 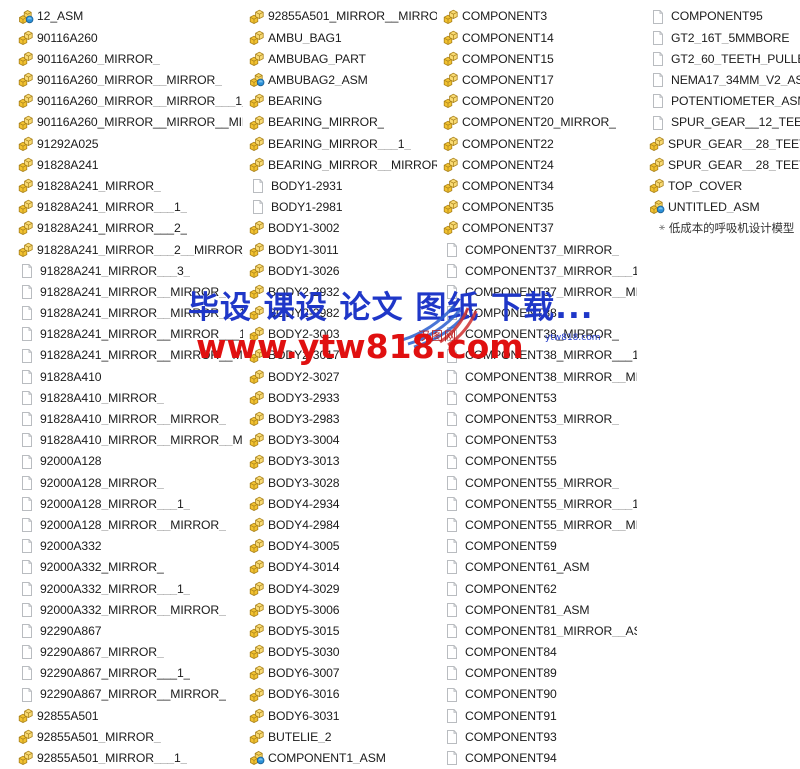 What do you see at coordinates (343, 313) in the screenshot?
I see `file-list-item: BODY2-2982` at bounding box center [343, 313].